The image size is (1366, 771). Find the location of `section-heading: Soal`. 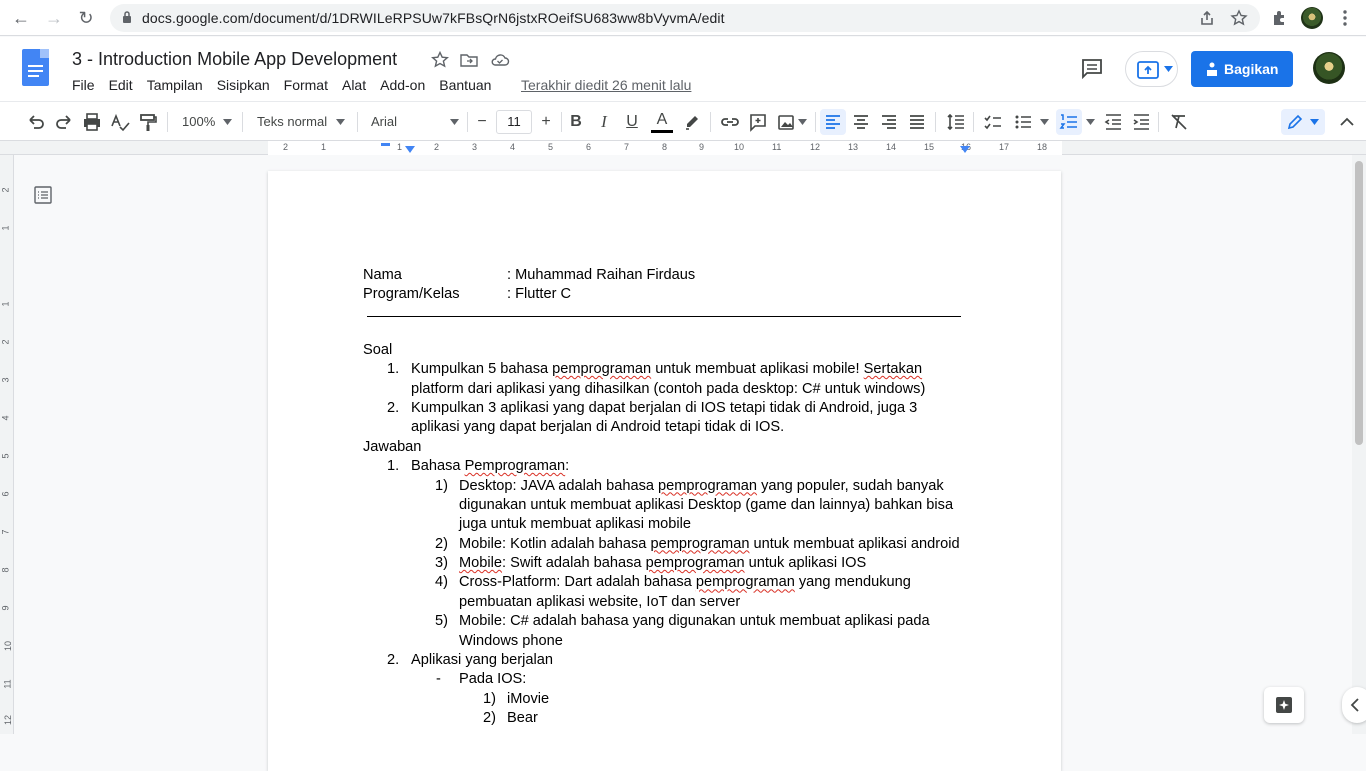

section-heading: Soal is located at coordinates (378, 349).